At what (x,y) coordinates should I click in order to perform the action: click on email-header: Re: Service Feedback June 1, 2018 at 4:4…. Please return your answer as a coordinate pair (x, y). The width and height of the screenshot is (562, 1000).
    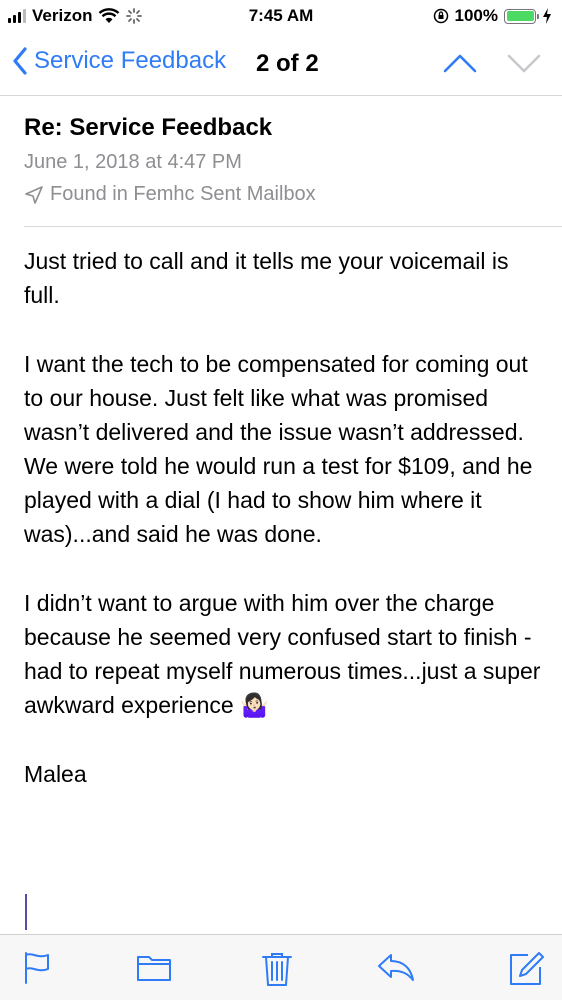
    Looking at the image, I should click on (283, 160).